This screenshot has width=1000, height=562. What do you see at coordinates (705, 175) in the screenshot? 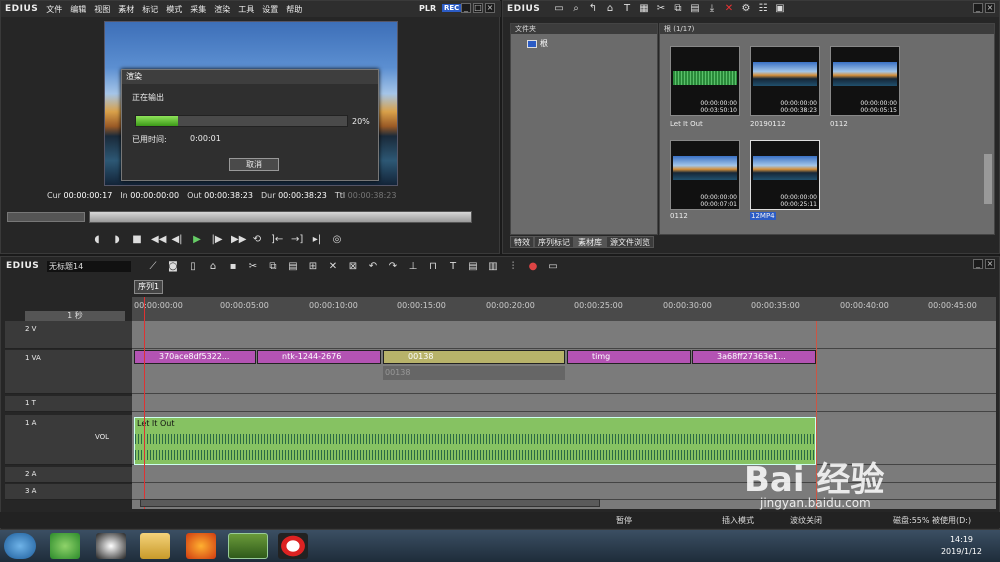
I see `clip-thumb: 00:00:00:00 00:00:07:01` at bounding box center [705, 175].